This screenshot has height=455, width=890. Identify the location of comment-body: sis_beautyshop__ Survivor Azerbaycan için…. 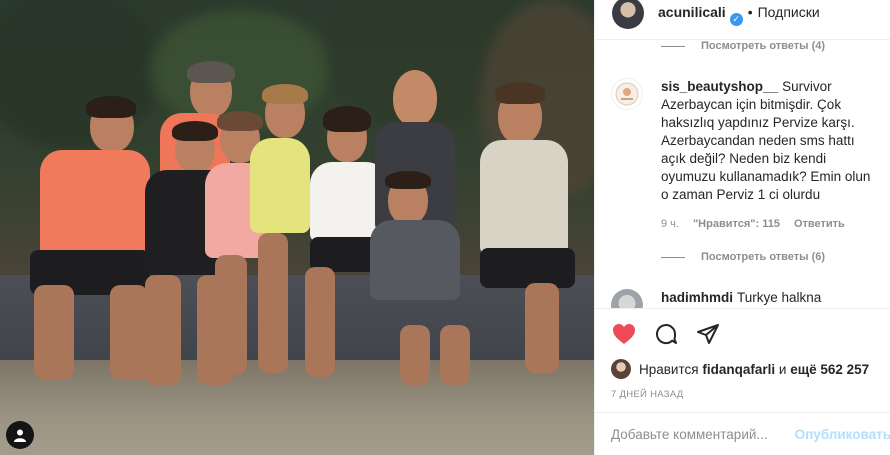
(771, 141).